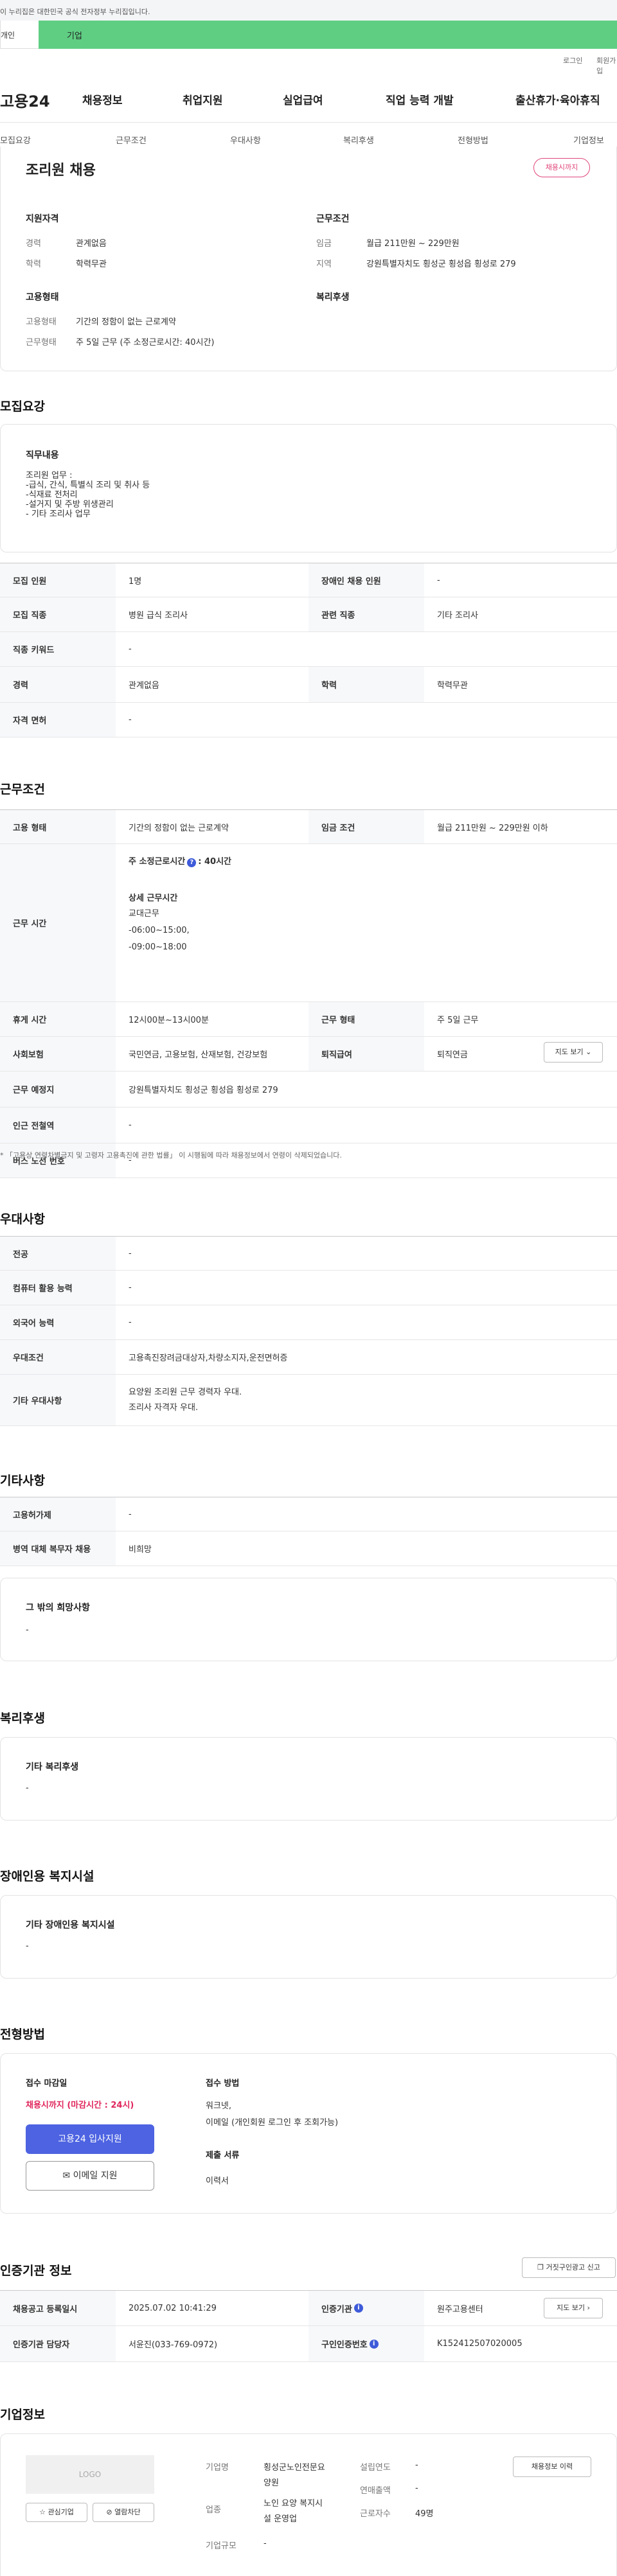 Image resolution: width=617 pixels, height=2576 pixels. Describe the element at coordinates (294, 2475) in the screenshot. I see `company-name-value: 횡성군노인전문요 양원` at that location.